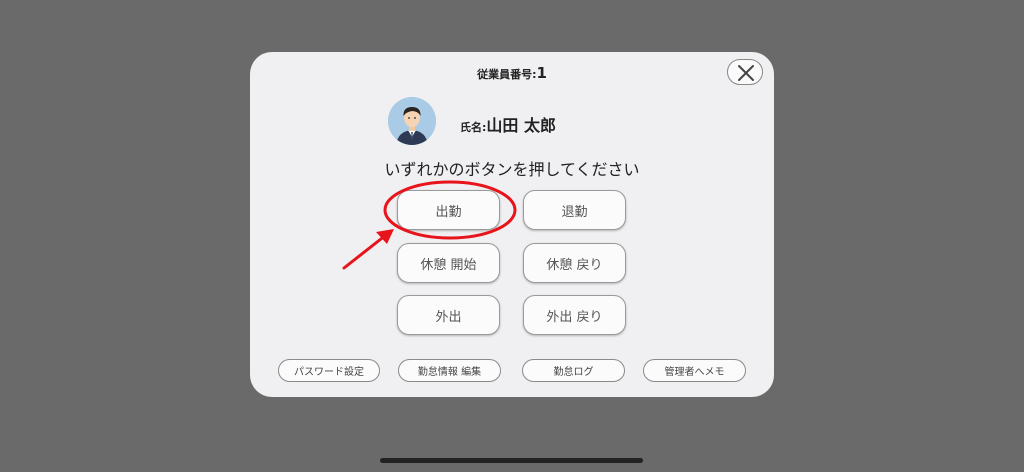 The image size is (1024, 472). What do you see at coordinates (448, 210) in the screenshot?
I see `clock-in-button: 出勤` at bounding box center [448, 210].